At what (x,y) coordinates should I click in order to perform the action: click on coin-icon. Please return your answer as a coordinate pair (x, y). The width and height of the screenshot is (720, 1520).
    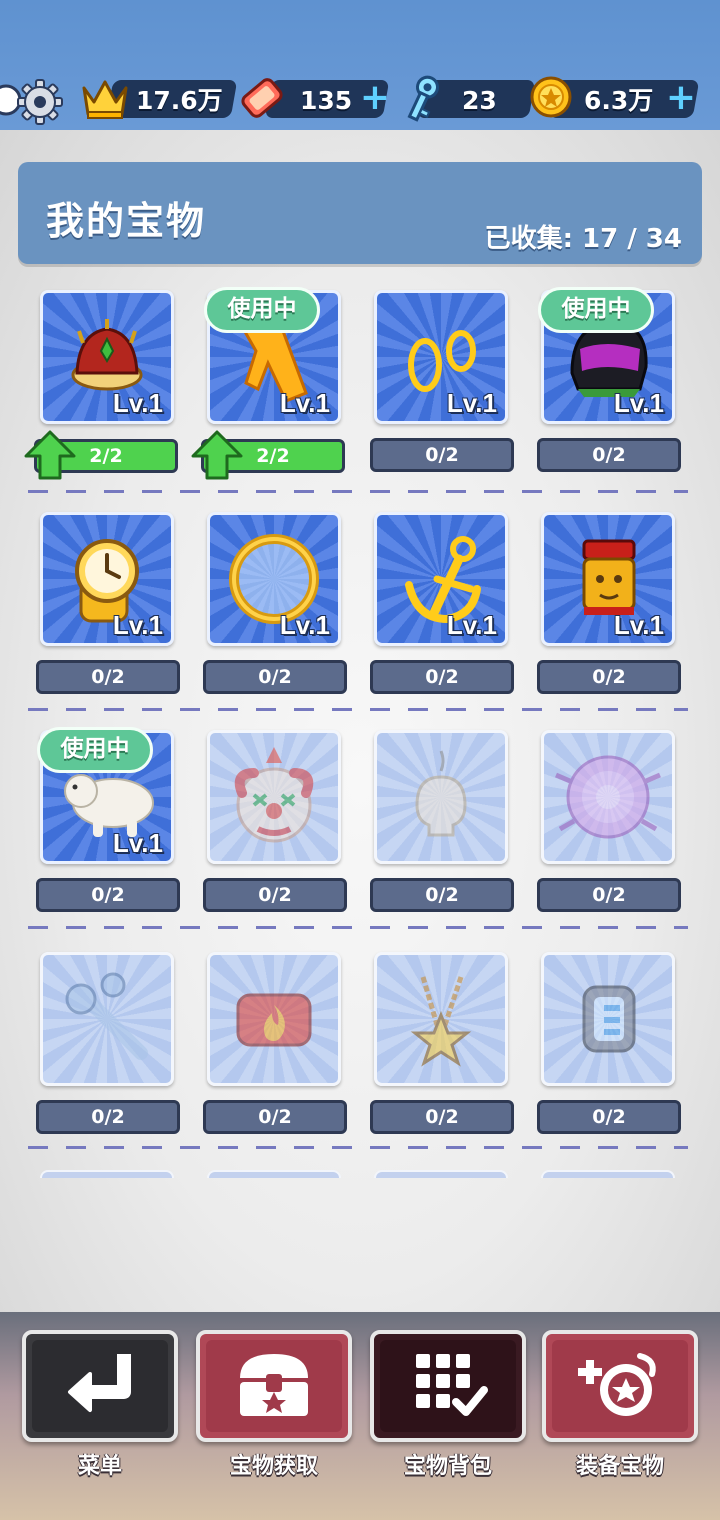
    Looking at the image, I should click on (551, 97).